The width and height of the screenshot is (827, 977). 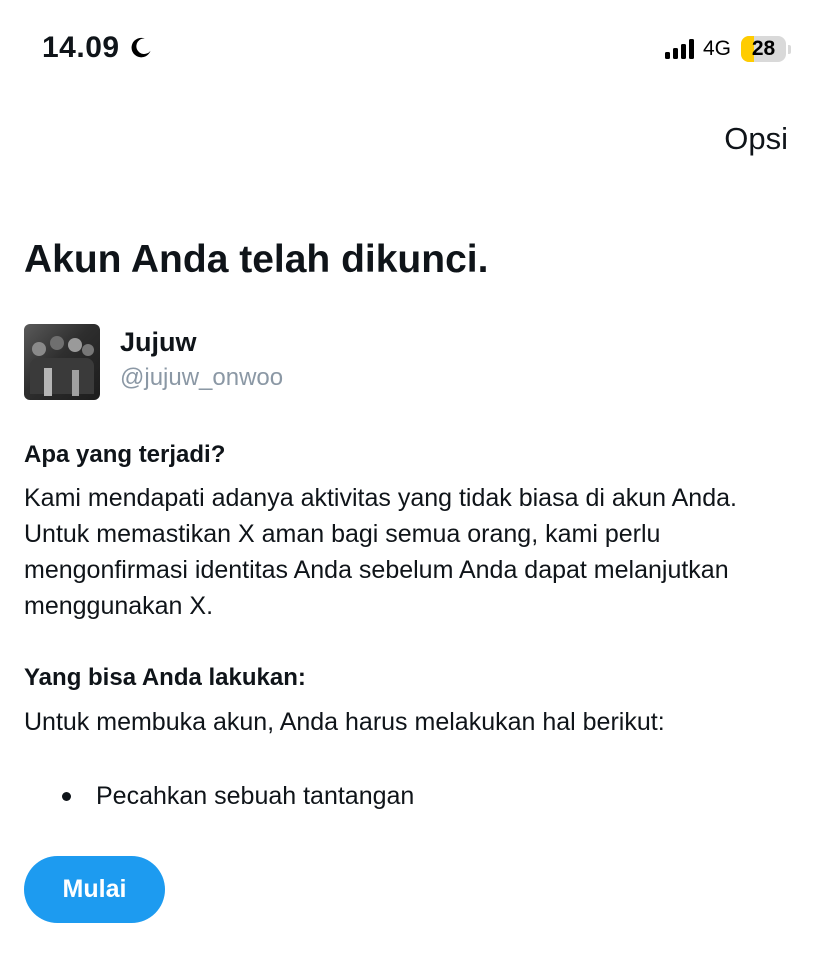 I want to click on signal-icon, so click(x=679, y=49).